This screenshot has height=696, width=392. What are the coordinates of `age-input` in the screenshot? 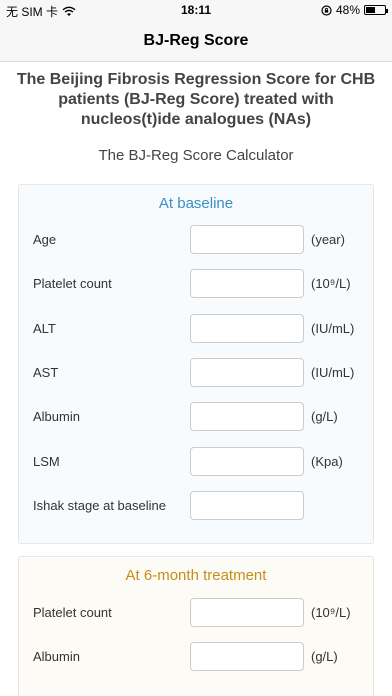 It's located at (247, 239).